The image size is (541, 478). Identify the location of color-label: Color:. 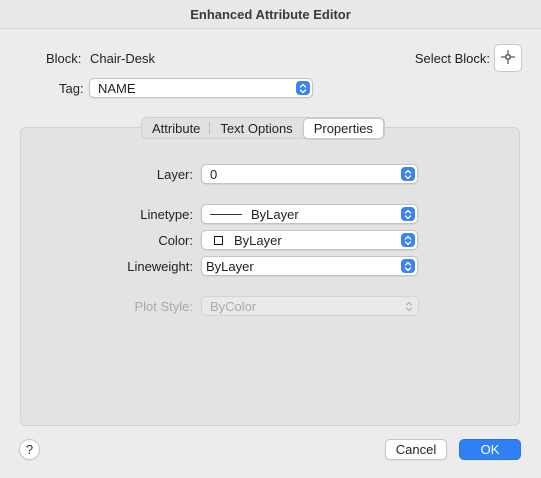
(175, 240).